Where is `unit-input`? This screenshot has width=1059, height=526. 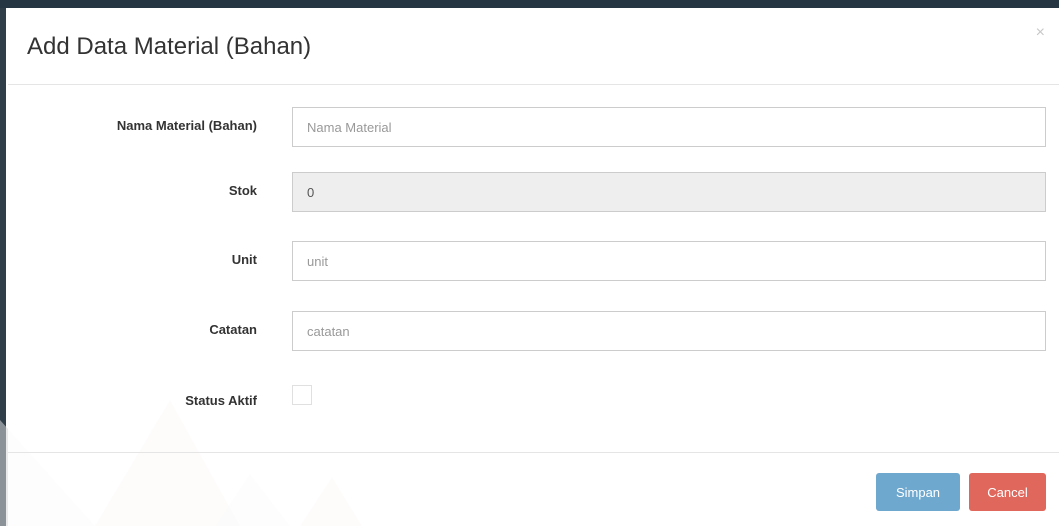 unit-input is located at coordinates (669, 261).